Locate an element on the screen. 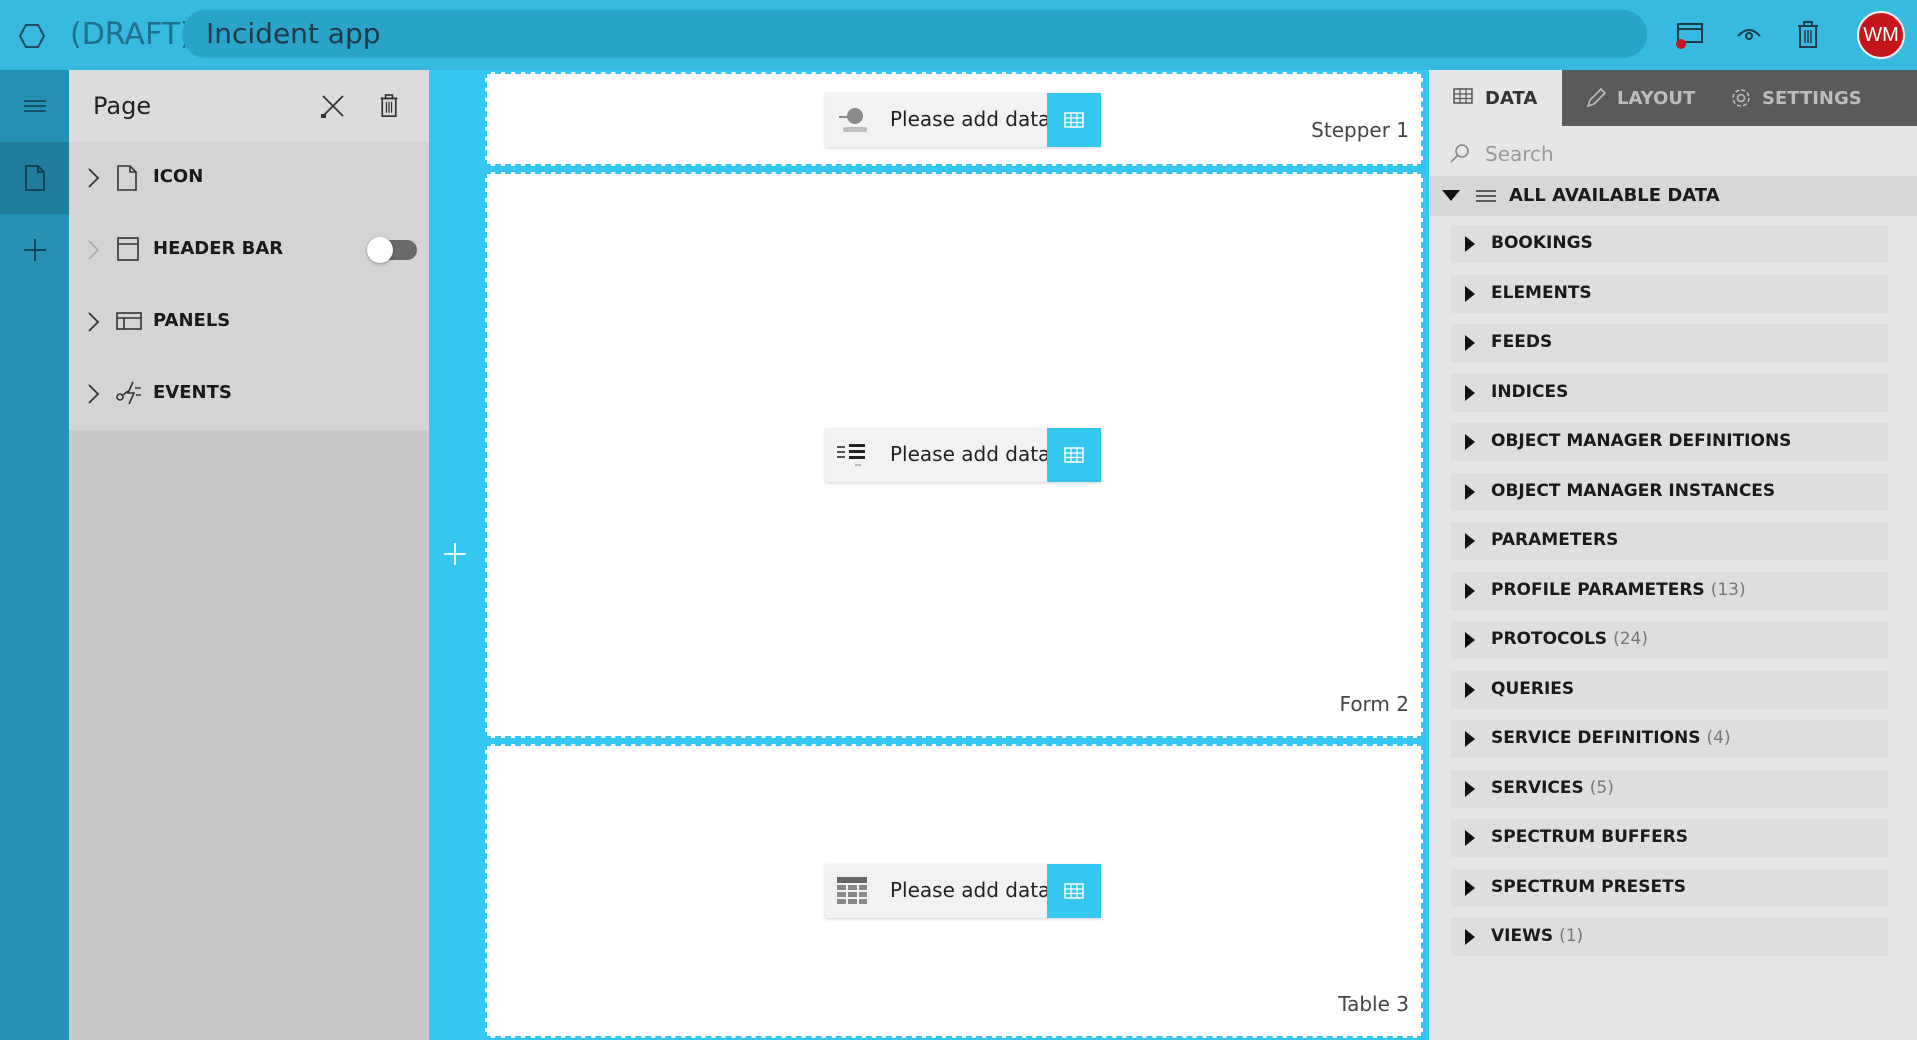 This screenshot has width=1917, height=1040. data-source-name: SPECTRUM PRESETS is located at coordinates (1588, 886).